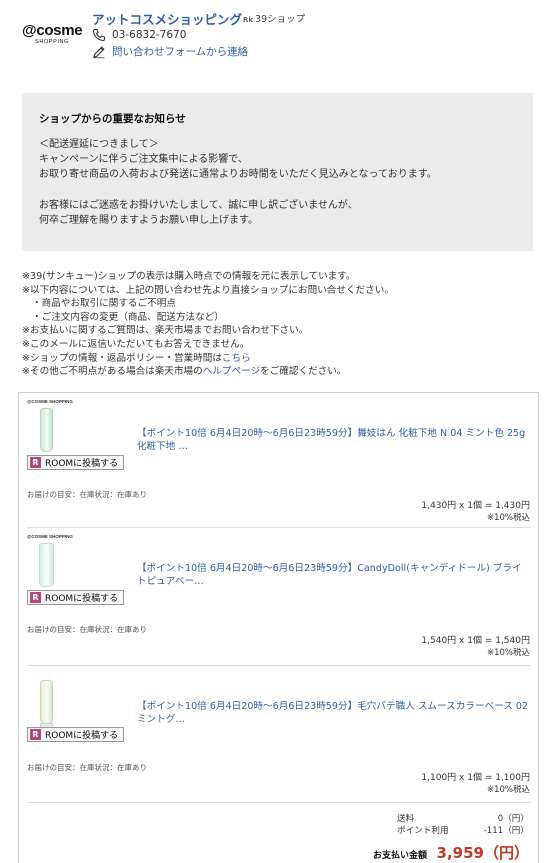 The height and width of the screenshot is (863, 550). I want to click on note-line: ※以下内容については、上記の問い合わせ先より直接ショップにお問い合せください。, so click(208, 290).